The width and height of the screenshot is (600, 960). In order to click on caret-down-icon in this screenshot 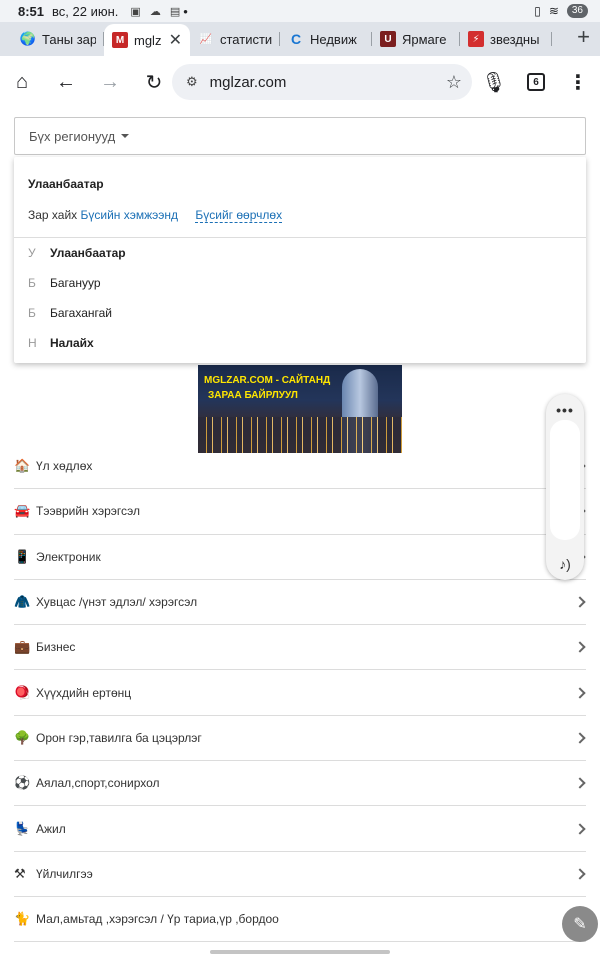, I will do `click(125, 136)`.